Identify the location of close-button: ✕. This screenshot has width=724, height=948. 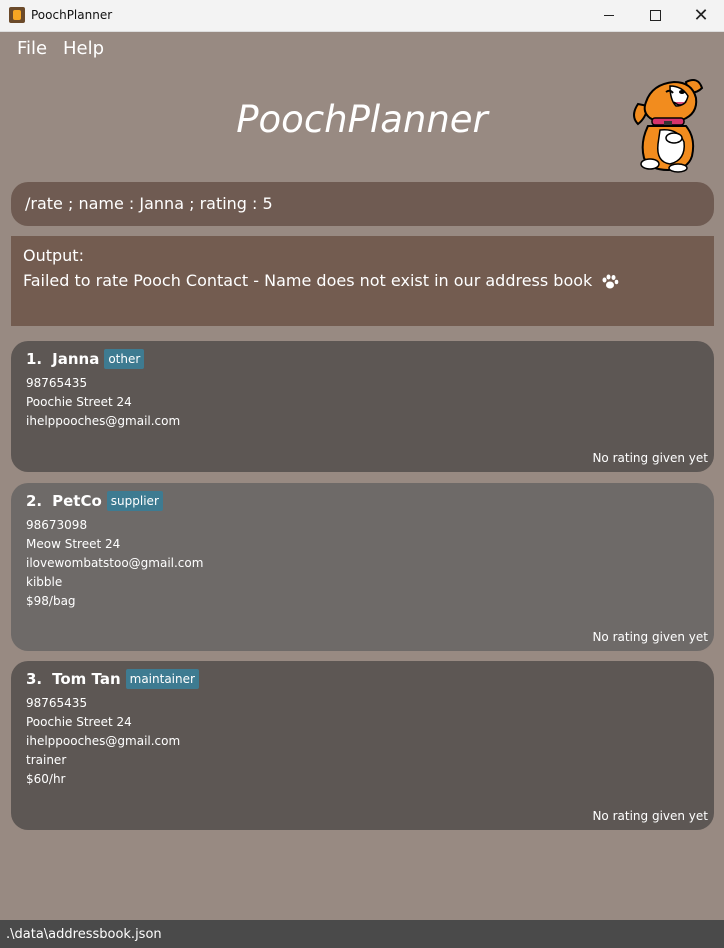
(701, 15).